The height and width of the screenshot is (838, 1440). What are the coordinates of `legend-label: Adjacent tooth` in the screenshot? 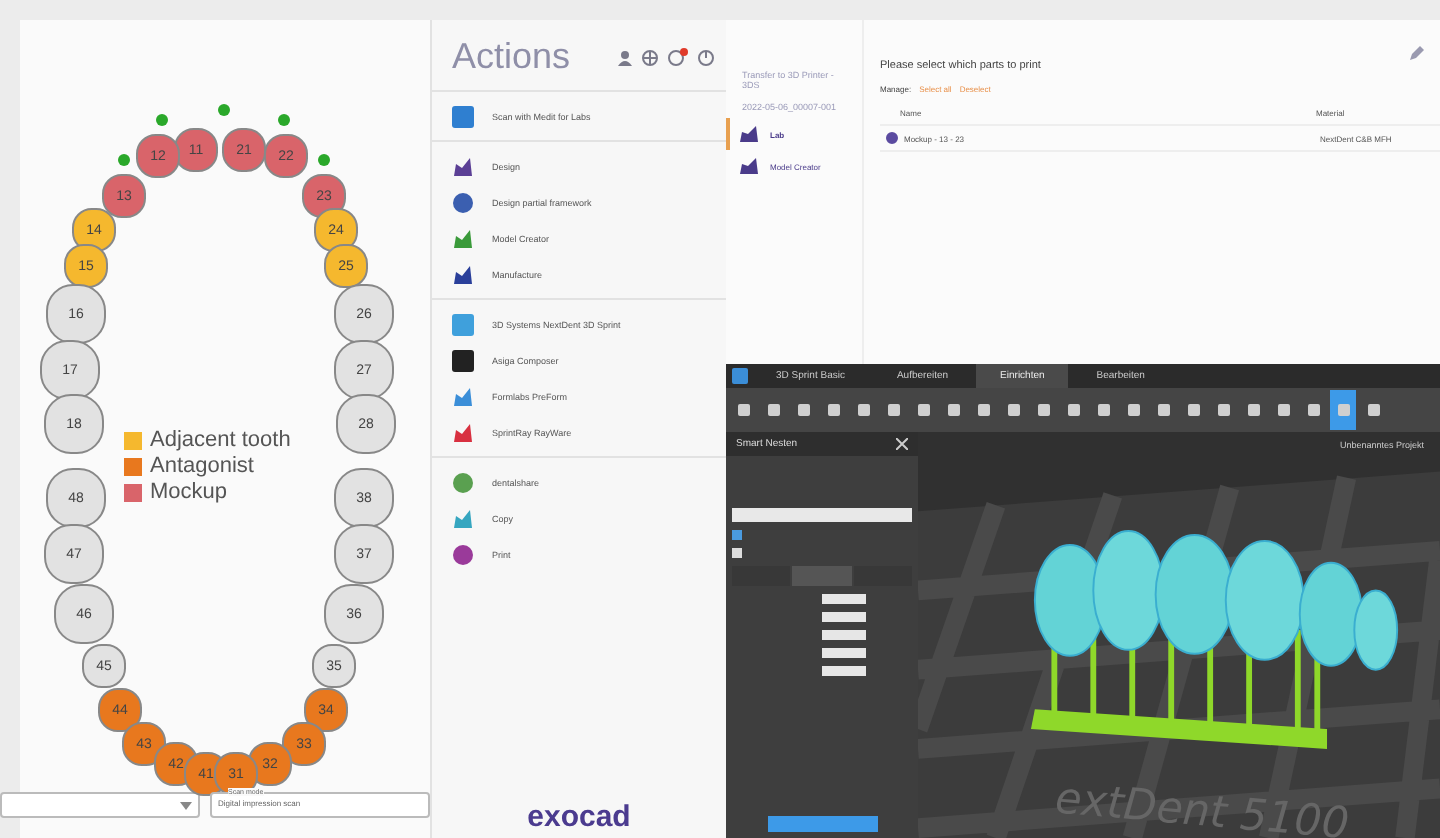 It's located at (220, 440).